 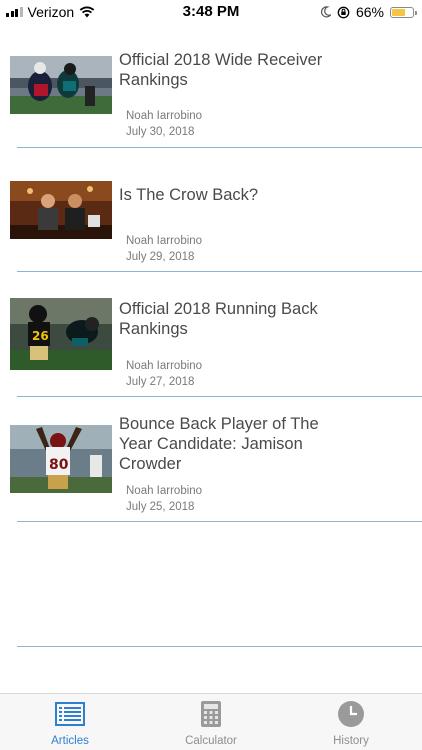 I want to click on tab-label: Calculator, so click(x=211, y=741).